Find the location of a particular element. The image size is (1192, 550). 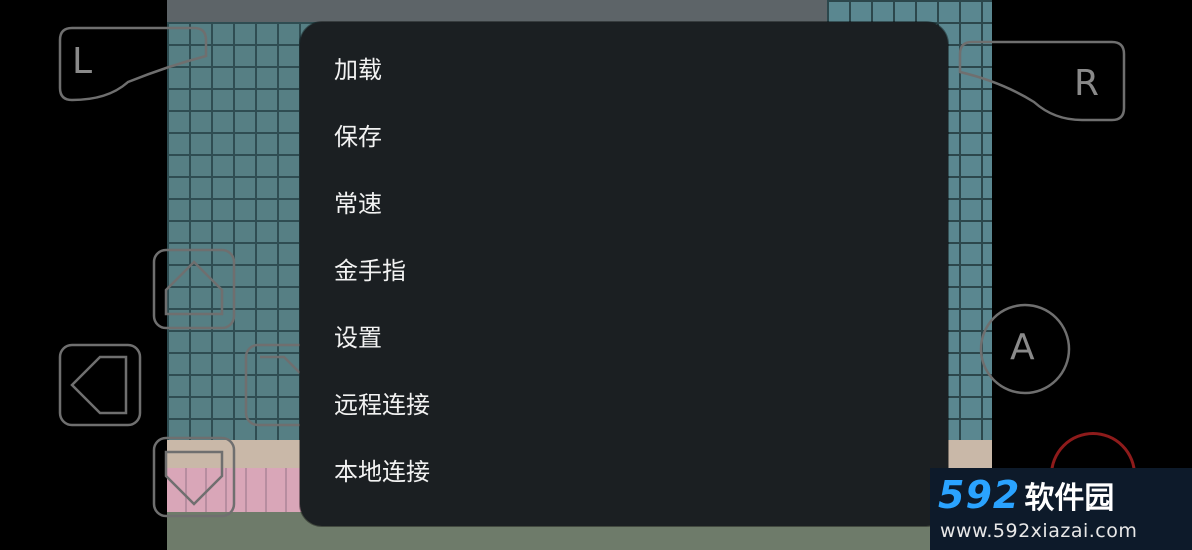

watermark-brand-number: 592 is located at coordinates (979, 495).